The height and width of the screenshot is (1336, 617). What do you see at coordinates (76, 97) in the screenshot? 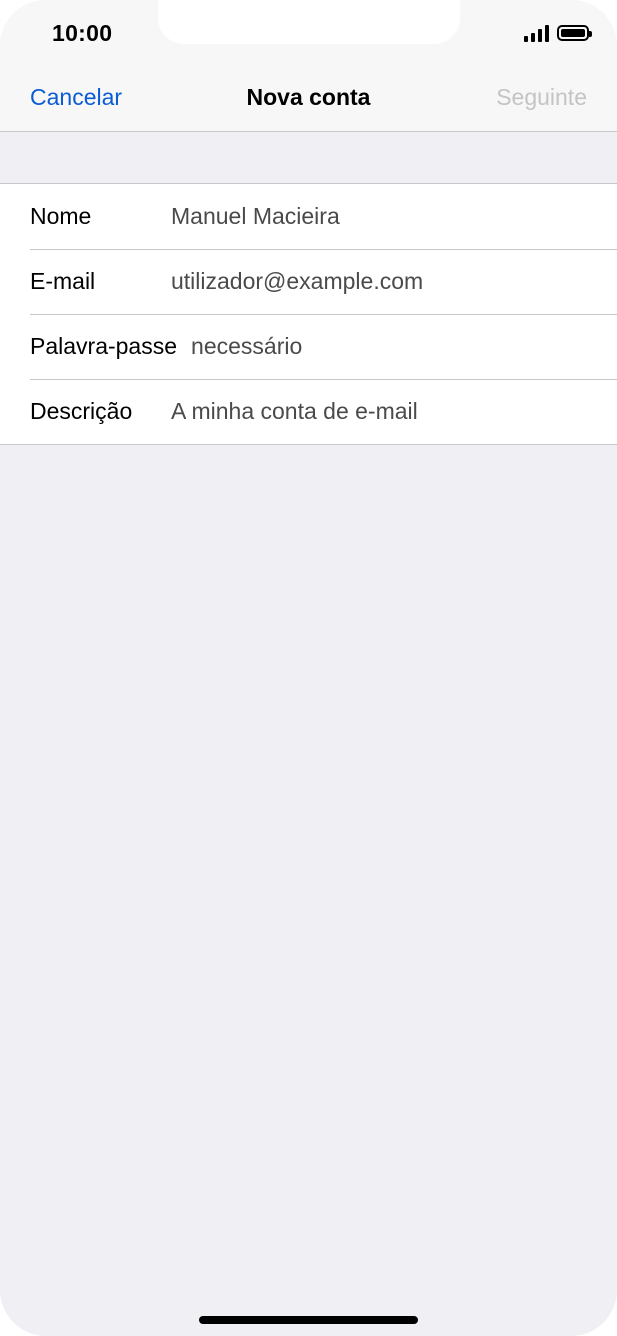
I see `cancel-button: Cancelar` at bounding box center [76, 97].